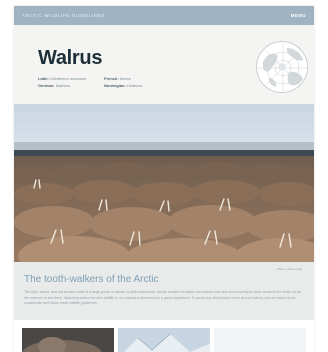  Describe the element at coordinates (62, 78) in the screenshot. I see `name-latin: Latin: Odobenus rosmarus` at that location.